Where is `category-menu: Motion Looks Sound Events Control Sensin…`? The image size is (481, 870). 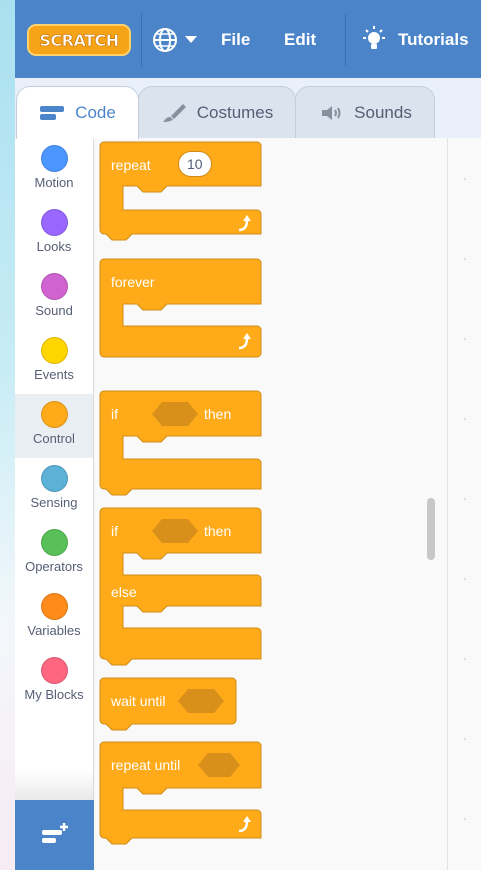 category-menu: Motion Looks Sound Events Control Sensin… is located at coordinates (54, 469).